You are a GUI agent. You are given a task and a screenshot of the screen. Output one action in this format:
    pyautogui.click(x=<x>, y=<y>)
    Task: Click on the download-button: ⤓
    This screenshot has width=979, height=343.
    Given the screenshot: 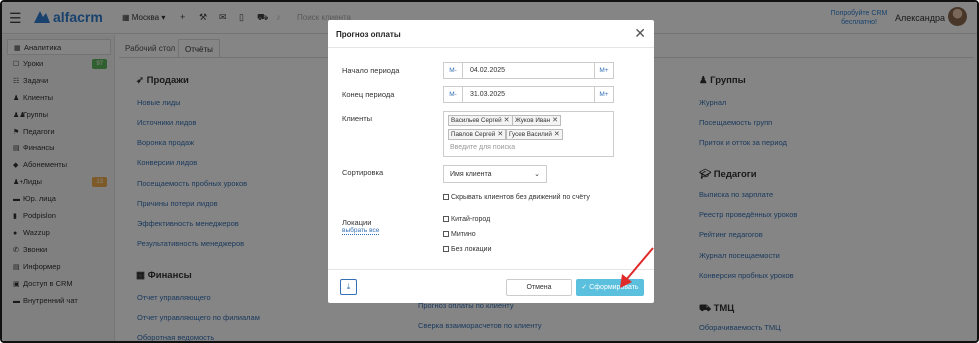 What is the action you would take?
    pyautogui.click(x=348, y=287)
    